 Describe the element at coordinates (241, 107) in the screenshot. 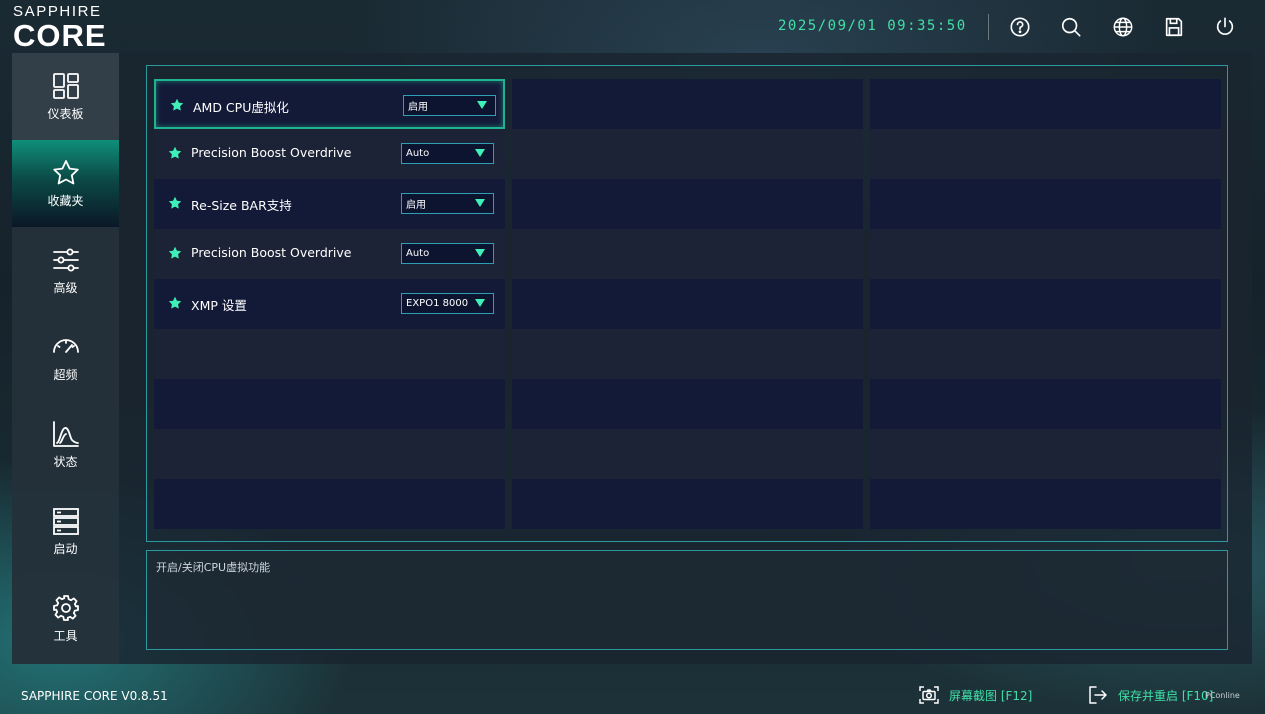

I see `setting-label: AMD CPU虚拟化` at that location.